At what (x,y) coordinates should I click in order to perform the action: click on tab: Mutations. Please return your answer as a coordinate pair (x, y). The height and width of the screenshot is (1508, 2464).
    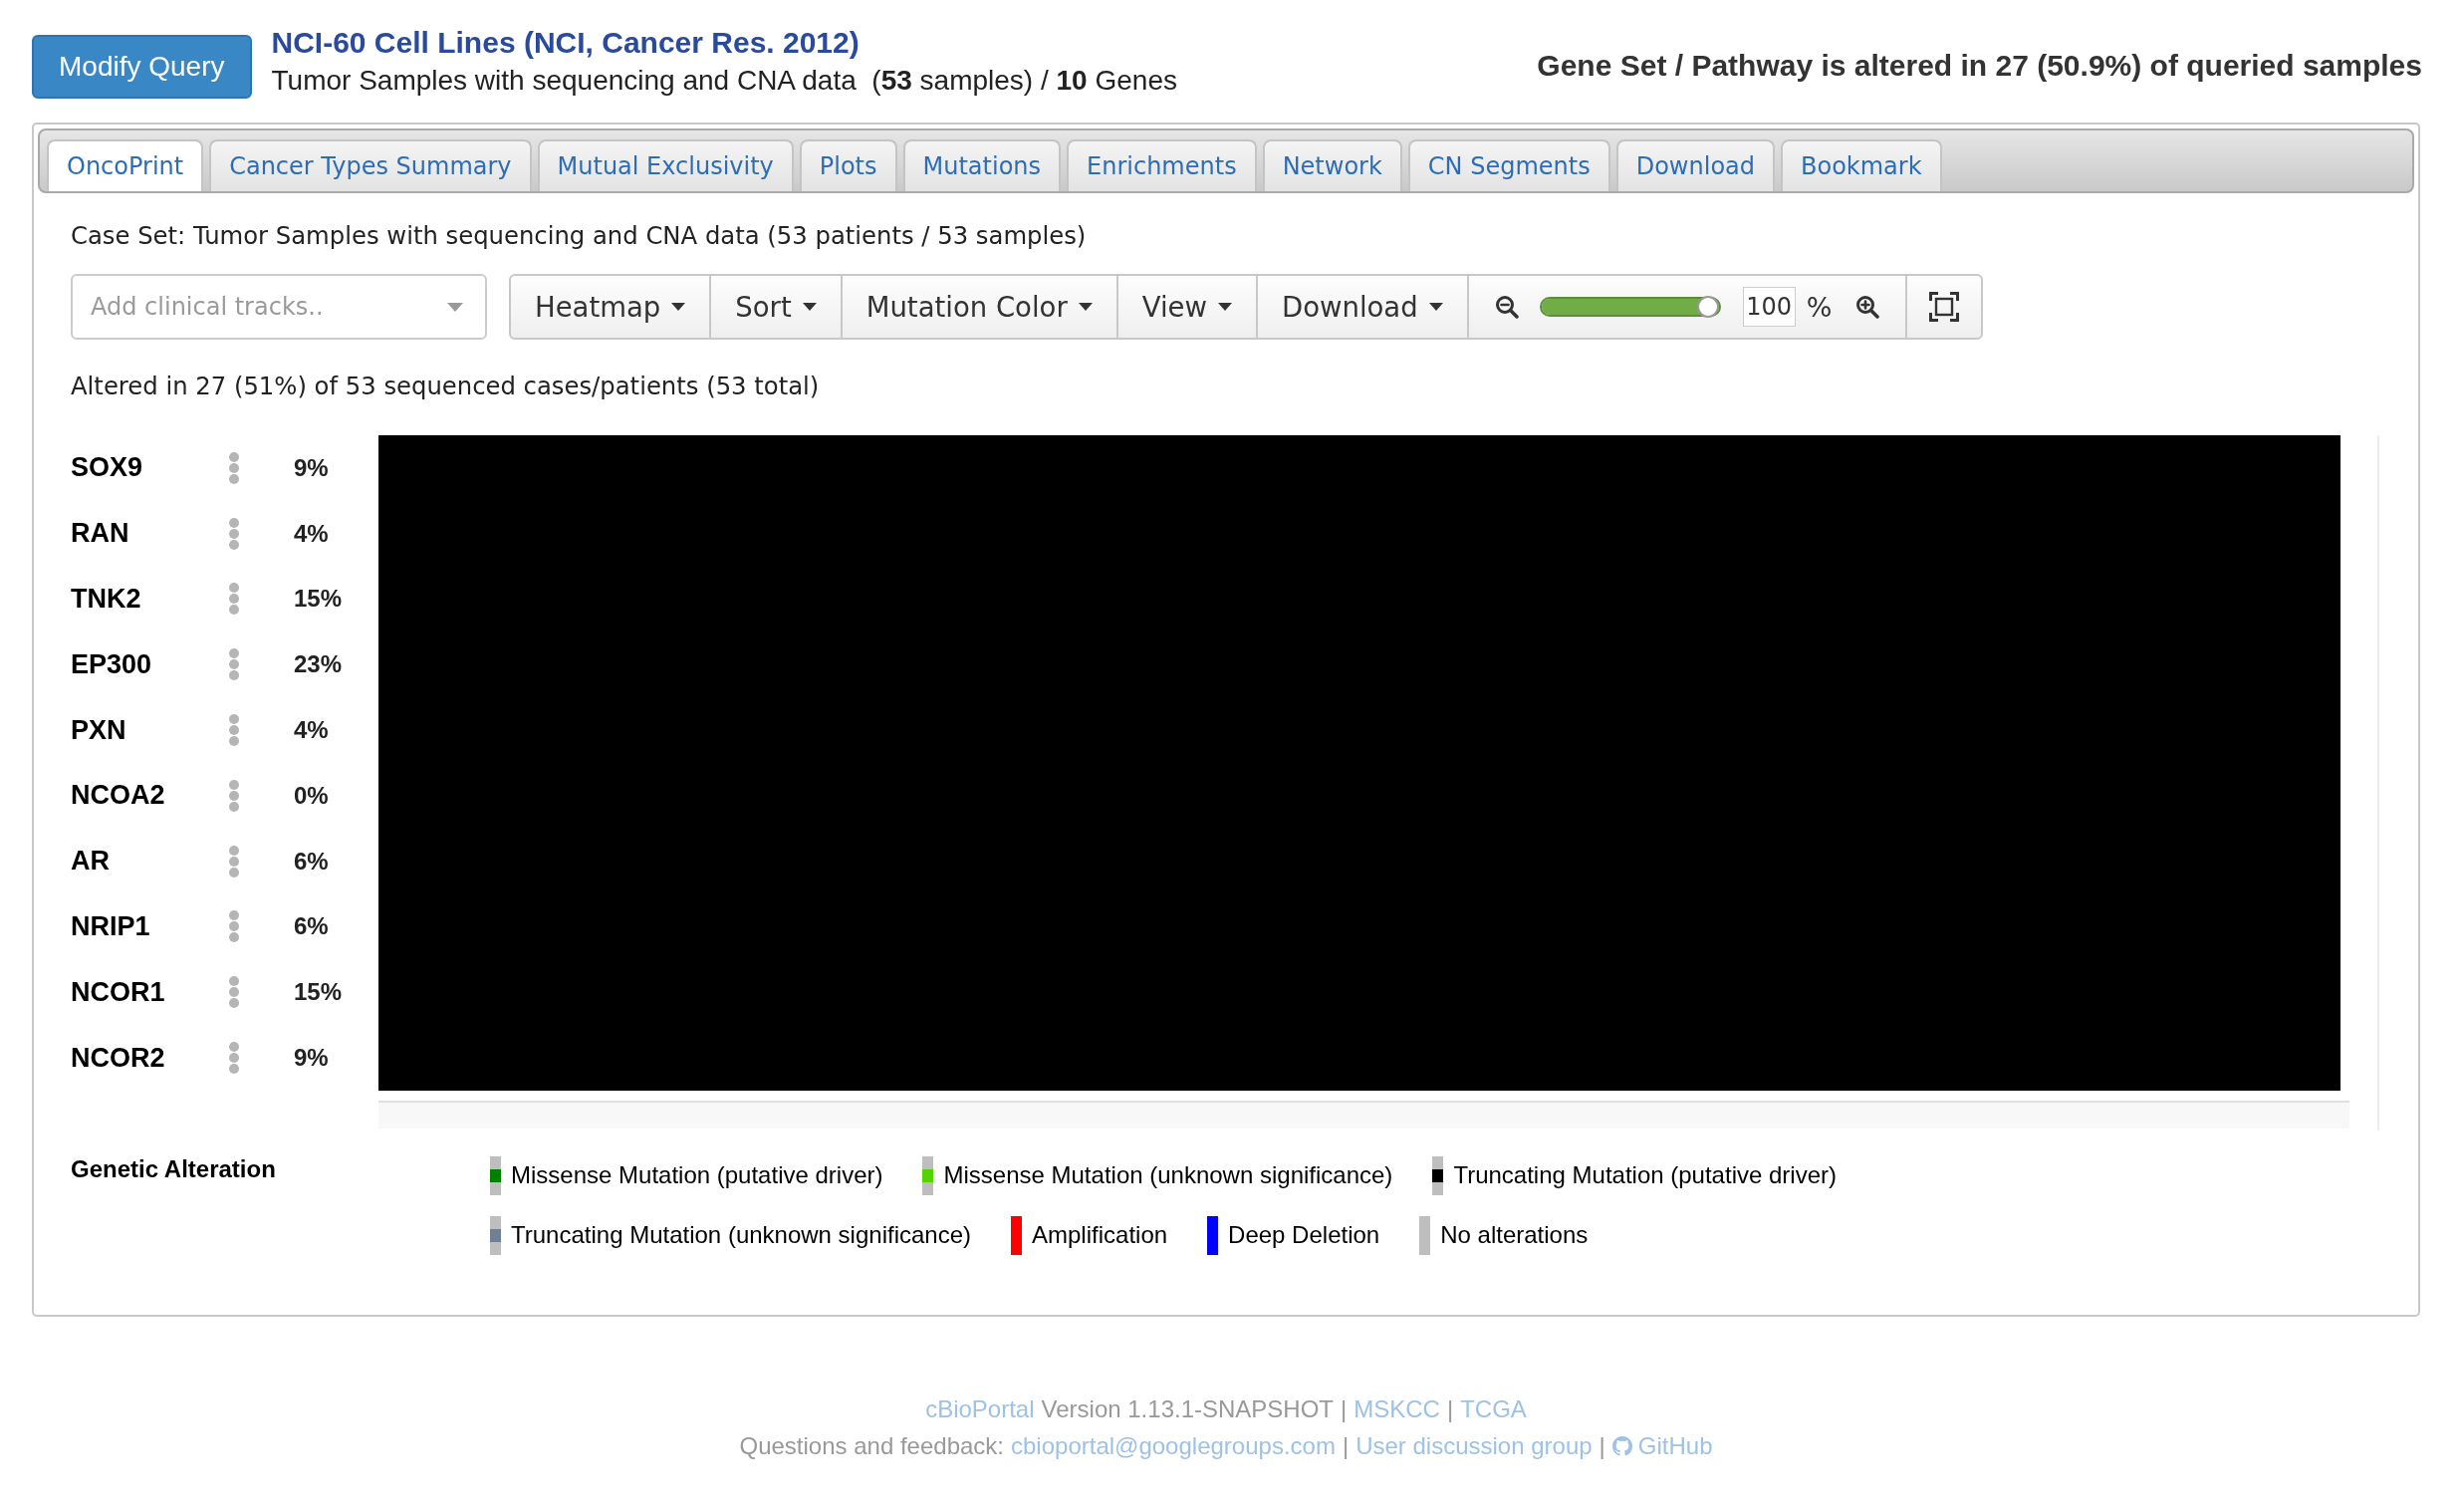
    Looking at the image, I should click on (982, 165).